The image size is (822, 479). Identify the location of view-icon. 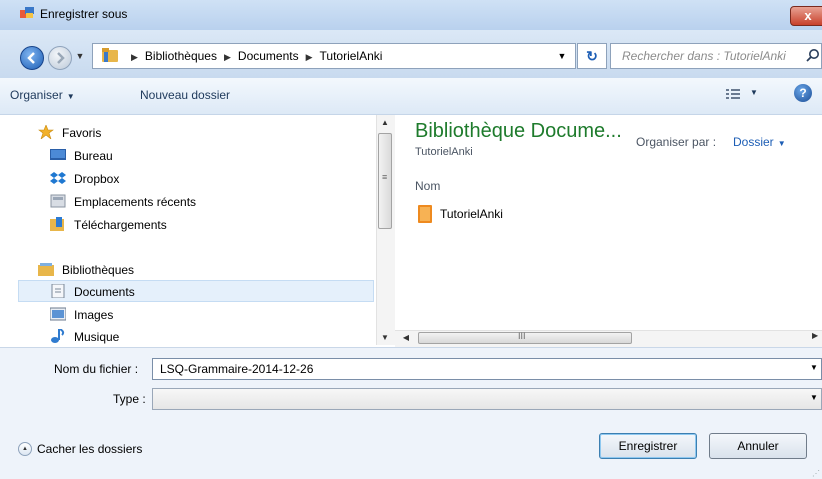
(734, 94).